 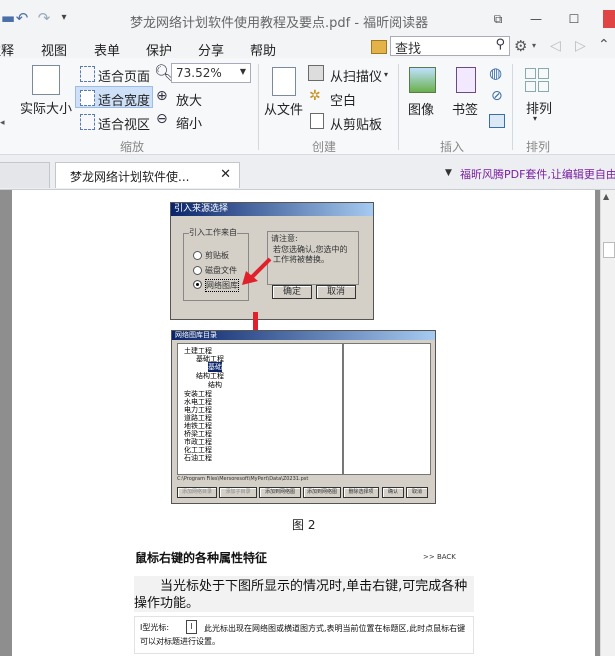 What do you see at coordinates (238, 492) in the screenshot?
I see `add-subdir-button: 添加子目录` at bounding box center [238, 492].